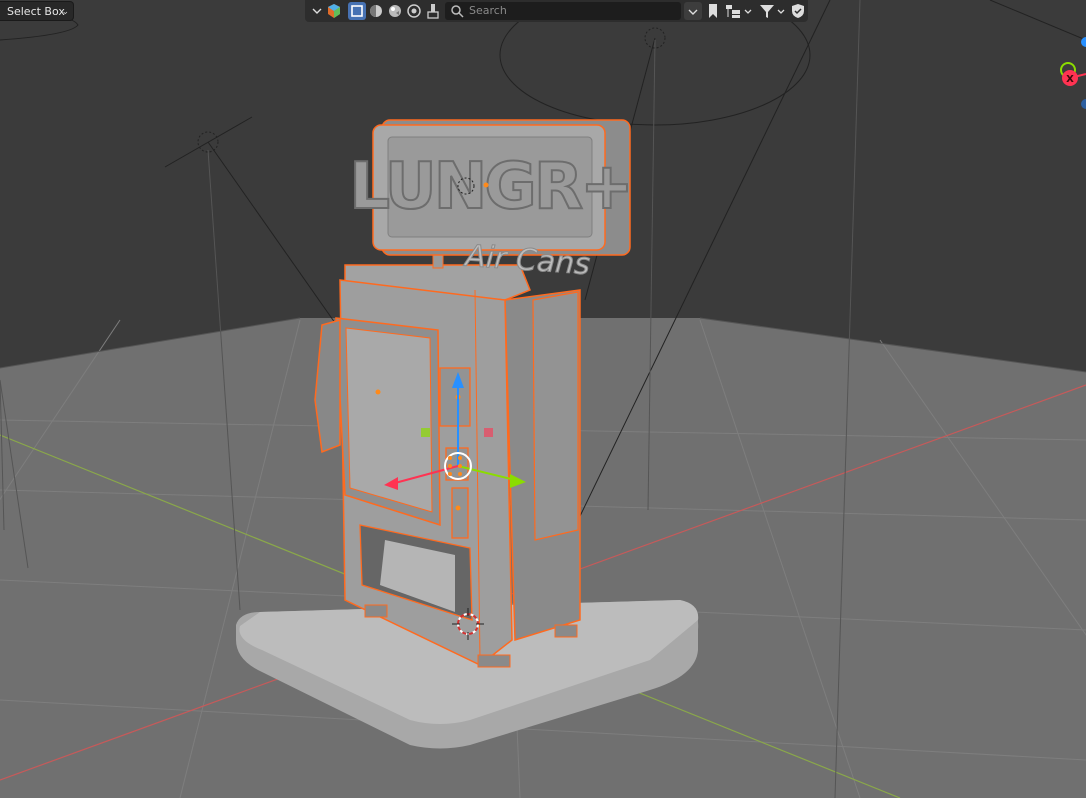  I want to click on gizmo-x-label: X, so click(1070, 79).